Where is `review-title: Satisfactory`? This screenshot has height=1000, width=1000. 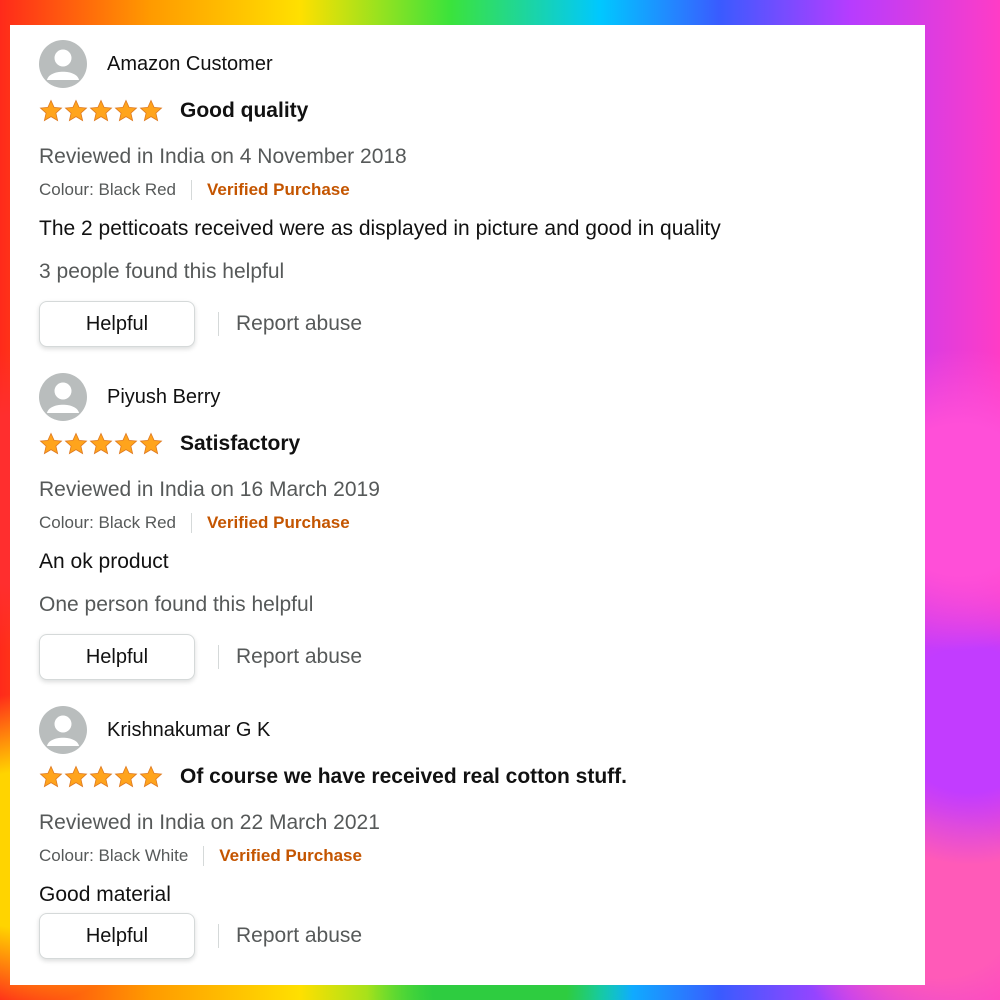
review-title: Satisfactory is located at coordinates (240, 444).